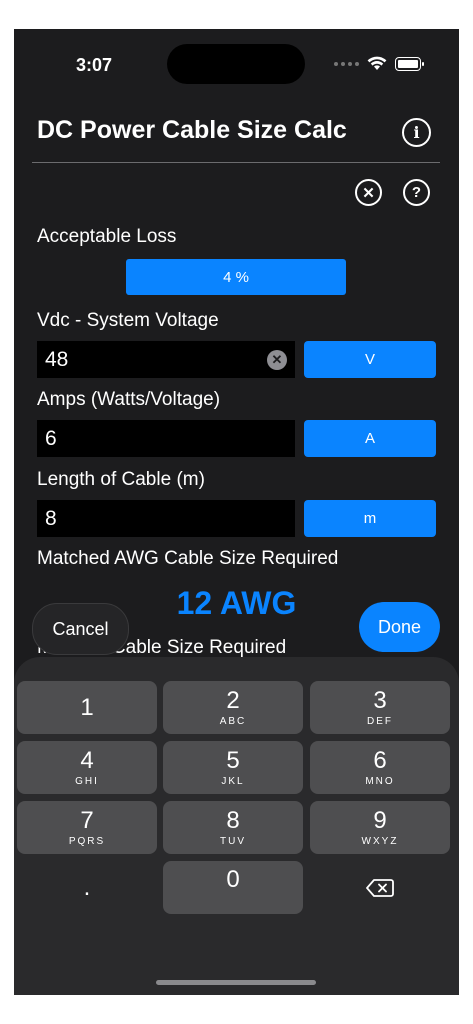  I want to click on key-delete, so click(380, 887).